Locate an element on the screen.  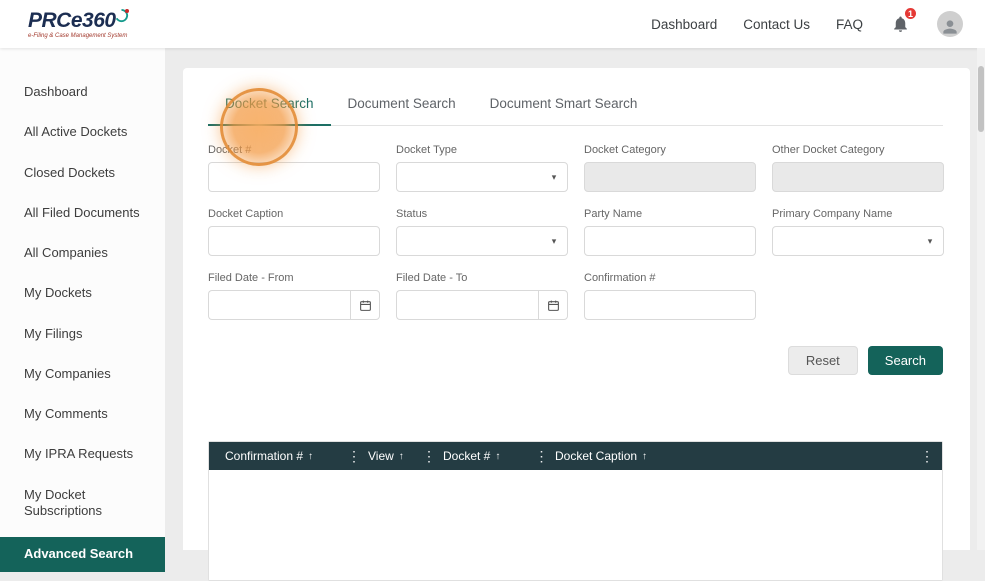
nav-faq: FAQ is located at coordinates (849, 24).